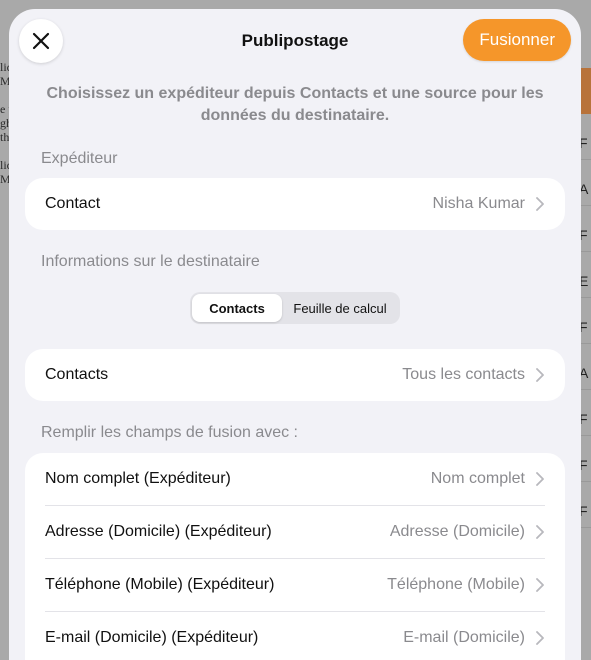  What do you see at coordinates (138, 478) in the screenshot?
I see `row-label: Nom complet (Expéditeur)` at bounding box center [138, 478].